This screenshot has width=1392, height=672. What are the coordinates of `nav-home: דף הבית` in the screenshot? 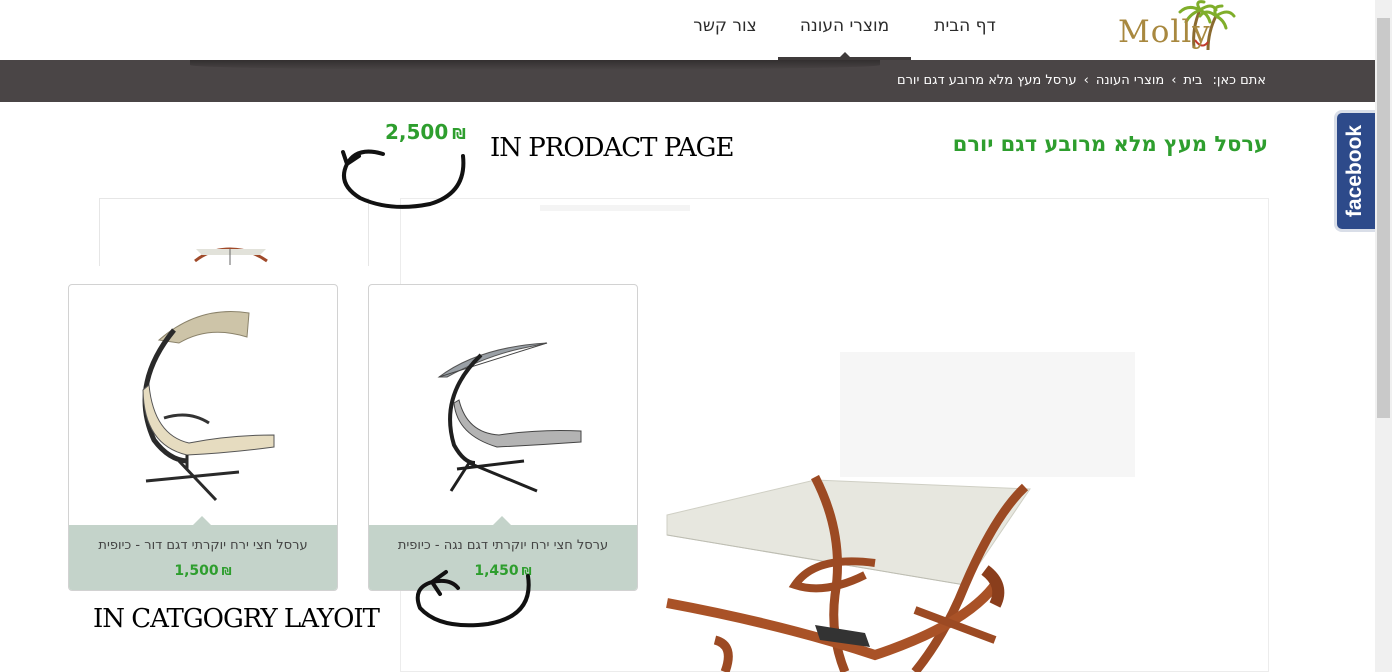 It's located at (965, 30).